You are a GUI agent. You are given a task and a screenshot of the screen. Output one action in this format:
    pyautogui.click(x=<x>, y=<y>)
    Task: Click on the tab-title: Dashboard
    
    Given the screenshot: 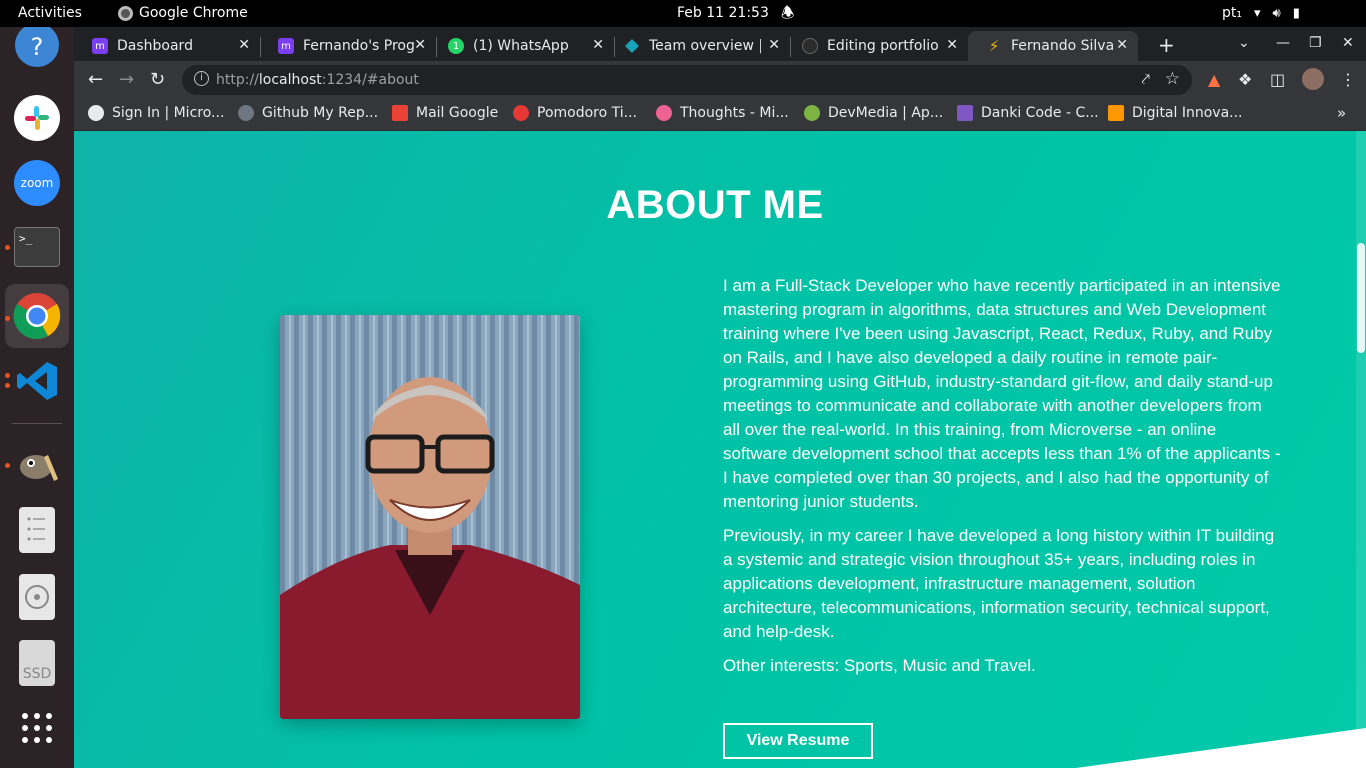 What is the action you would take?
    pyautogui.click(x=155, y=46)
    